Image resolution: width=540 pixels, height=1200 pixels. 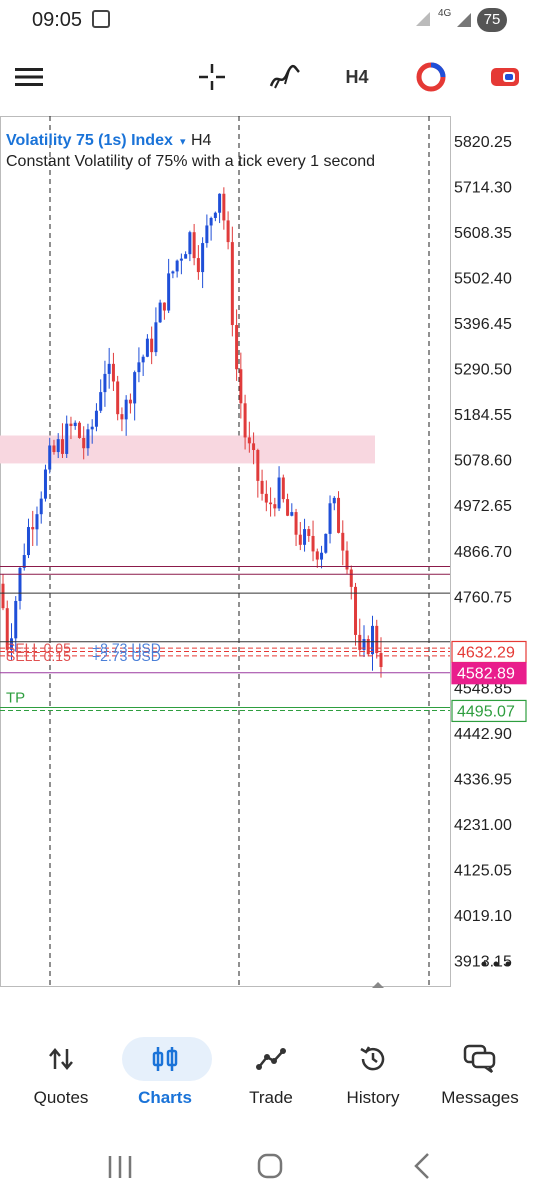 I want to click on bottom-navigation: Quotes Charts Trade History Messages, so click(x=270, y=1075).